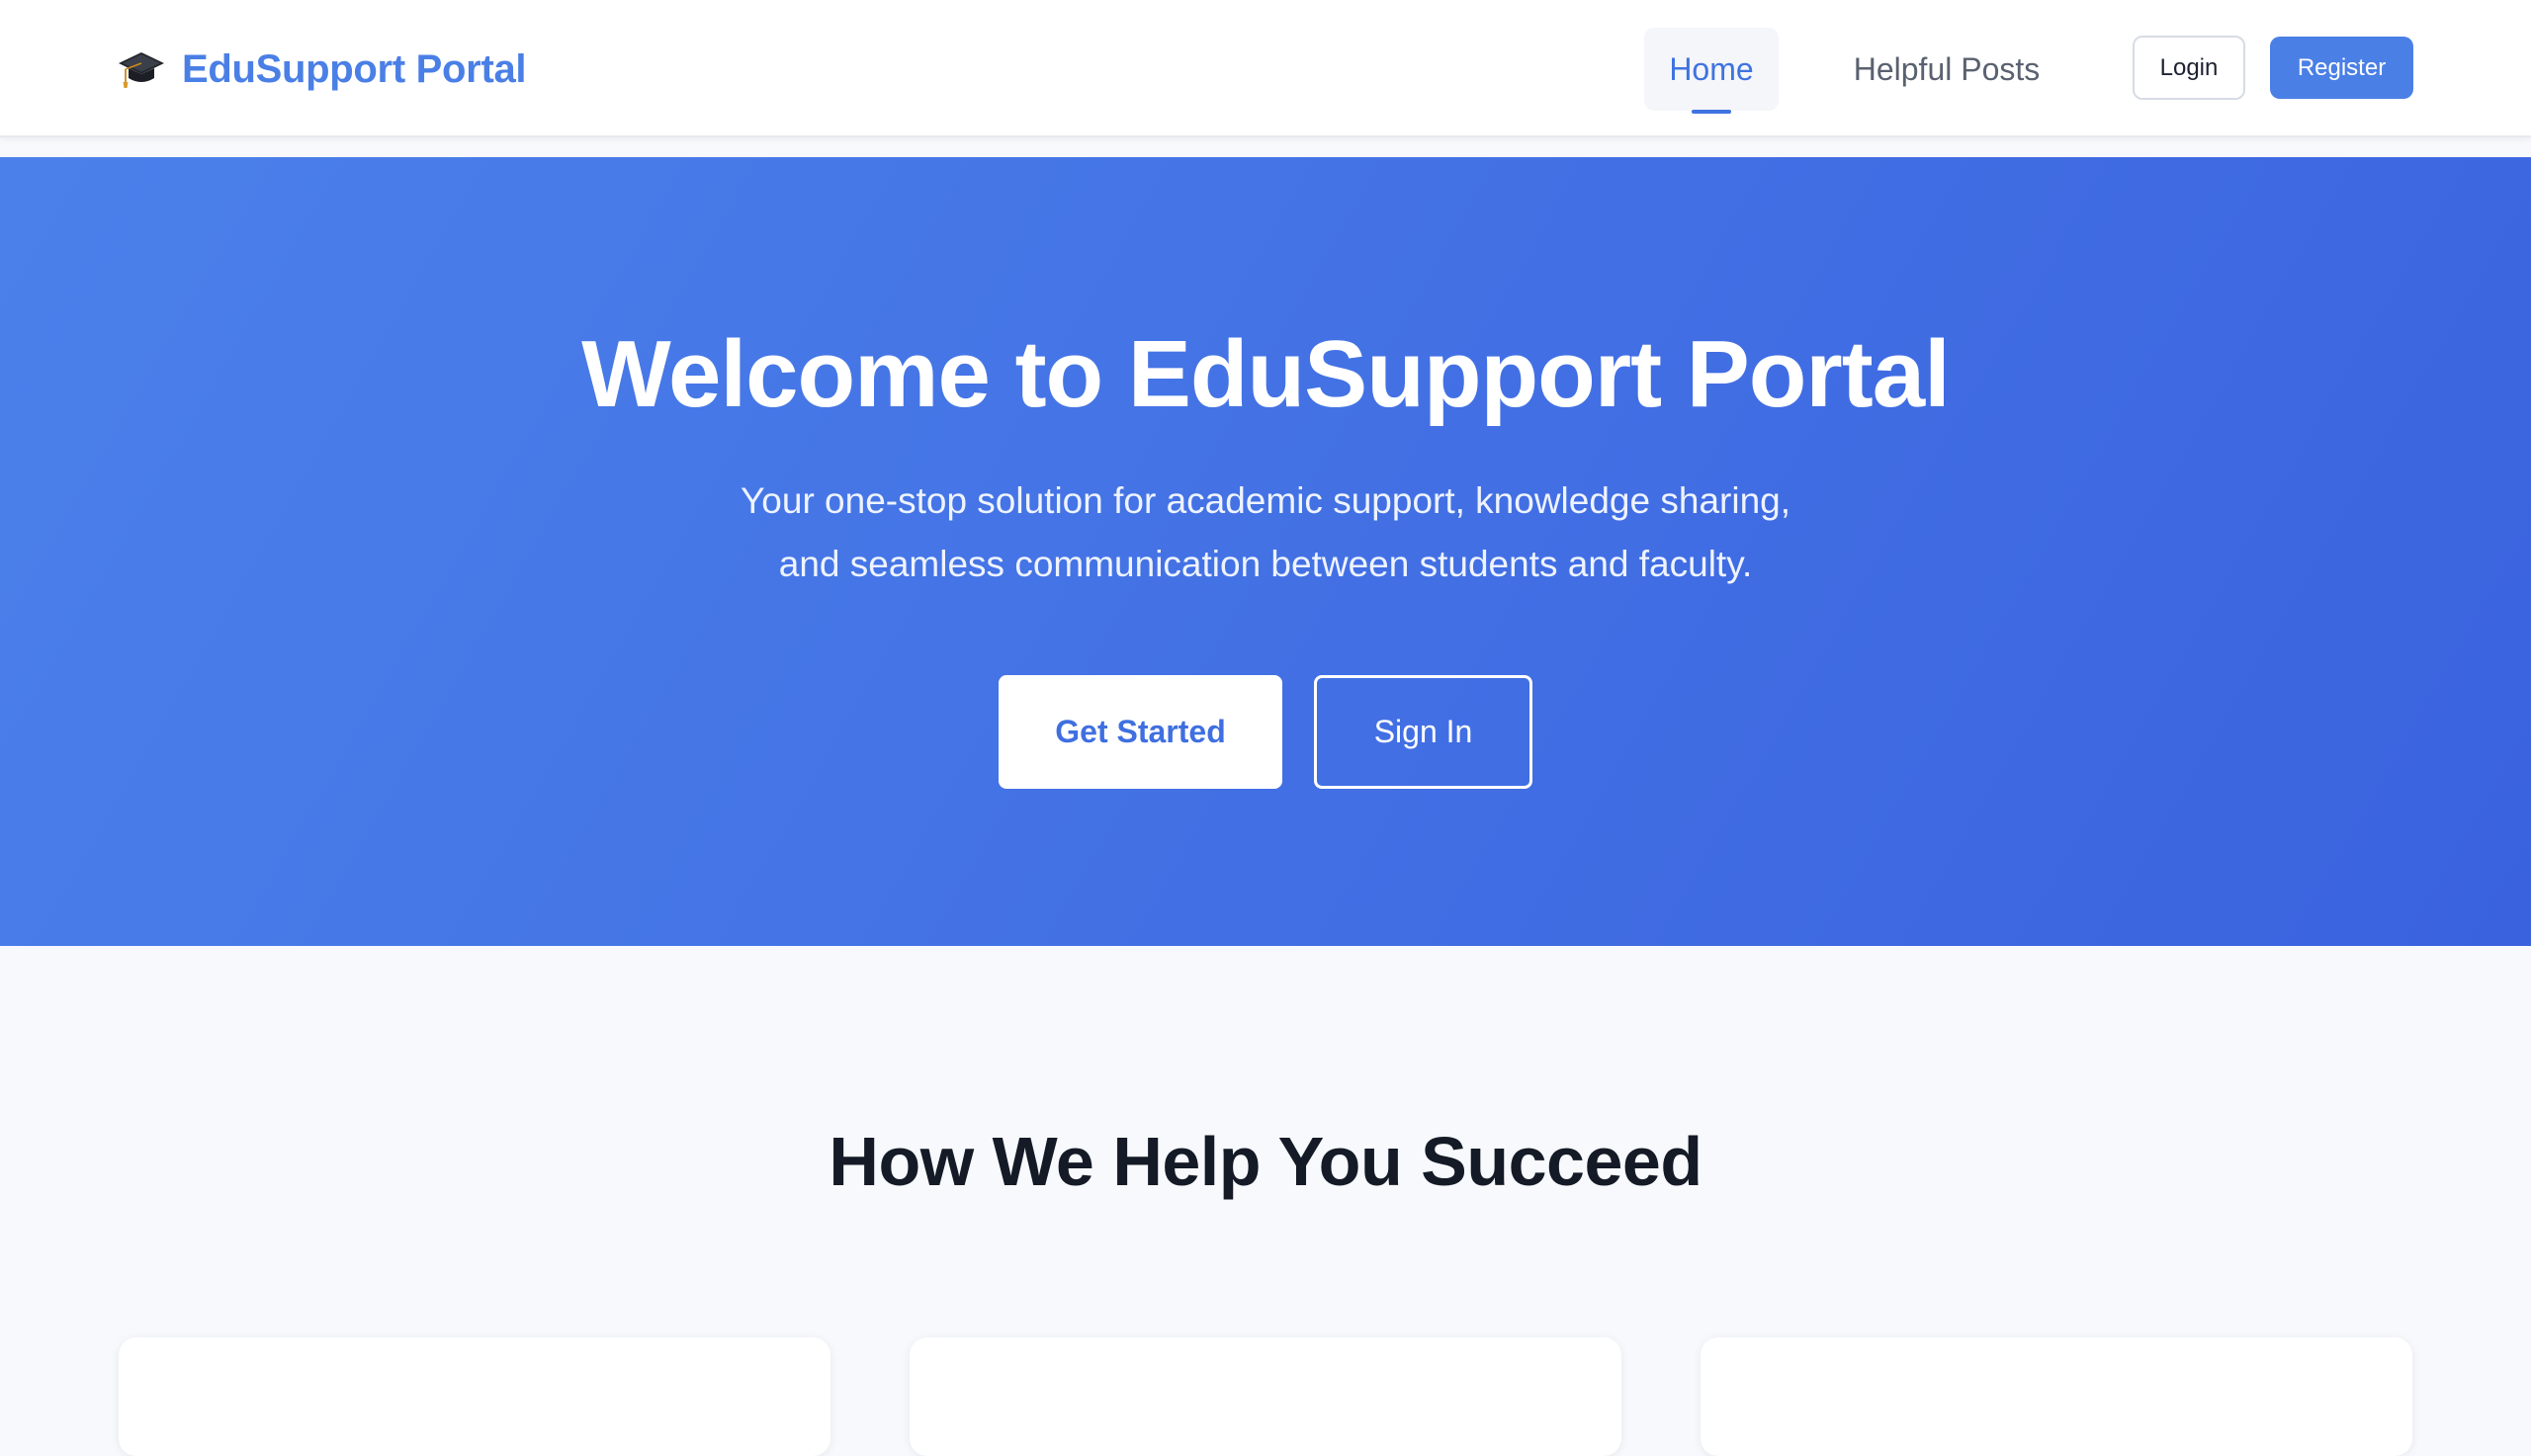 Image resolution: width=2531 pixels, height=1456 pixels. I want to click on register-button: Register, so click(2341, 68).